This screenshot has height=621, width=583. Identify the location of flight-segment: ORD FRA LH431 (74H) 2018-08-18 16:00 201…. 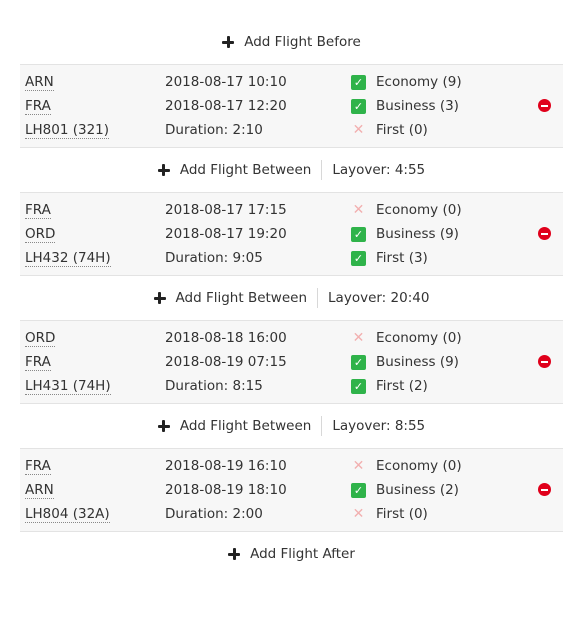
(291, 362).